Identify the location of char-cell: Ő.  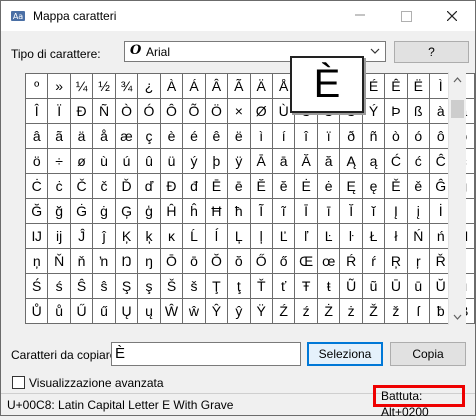
(261, 261).